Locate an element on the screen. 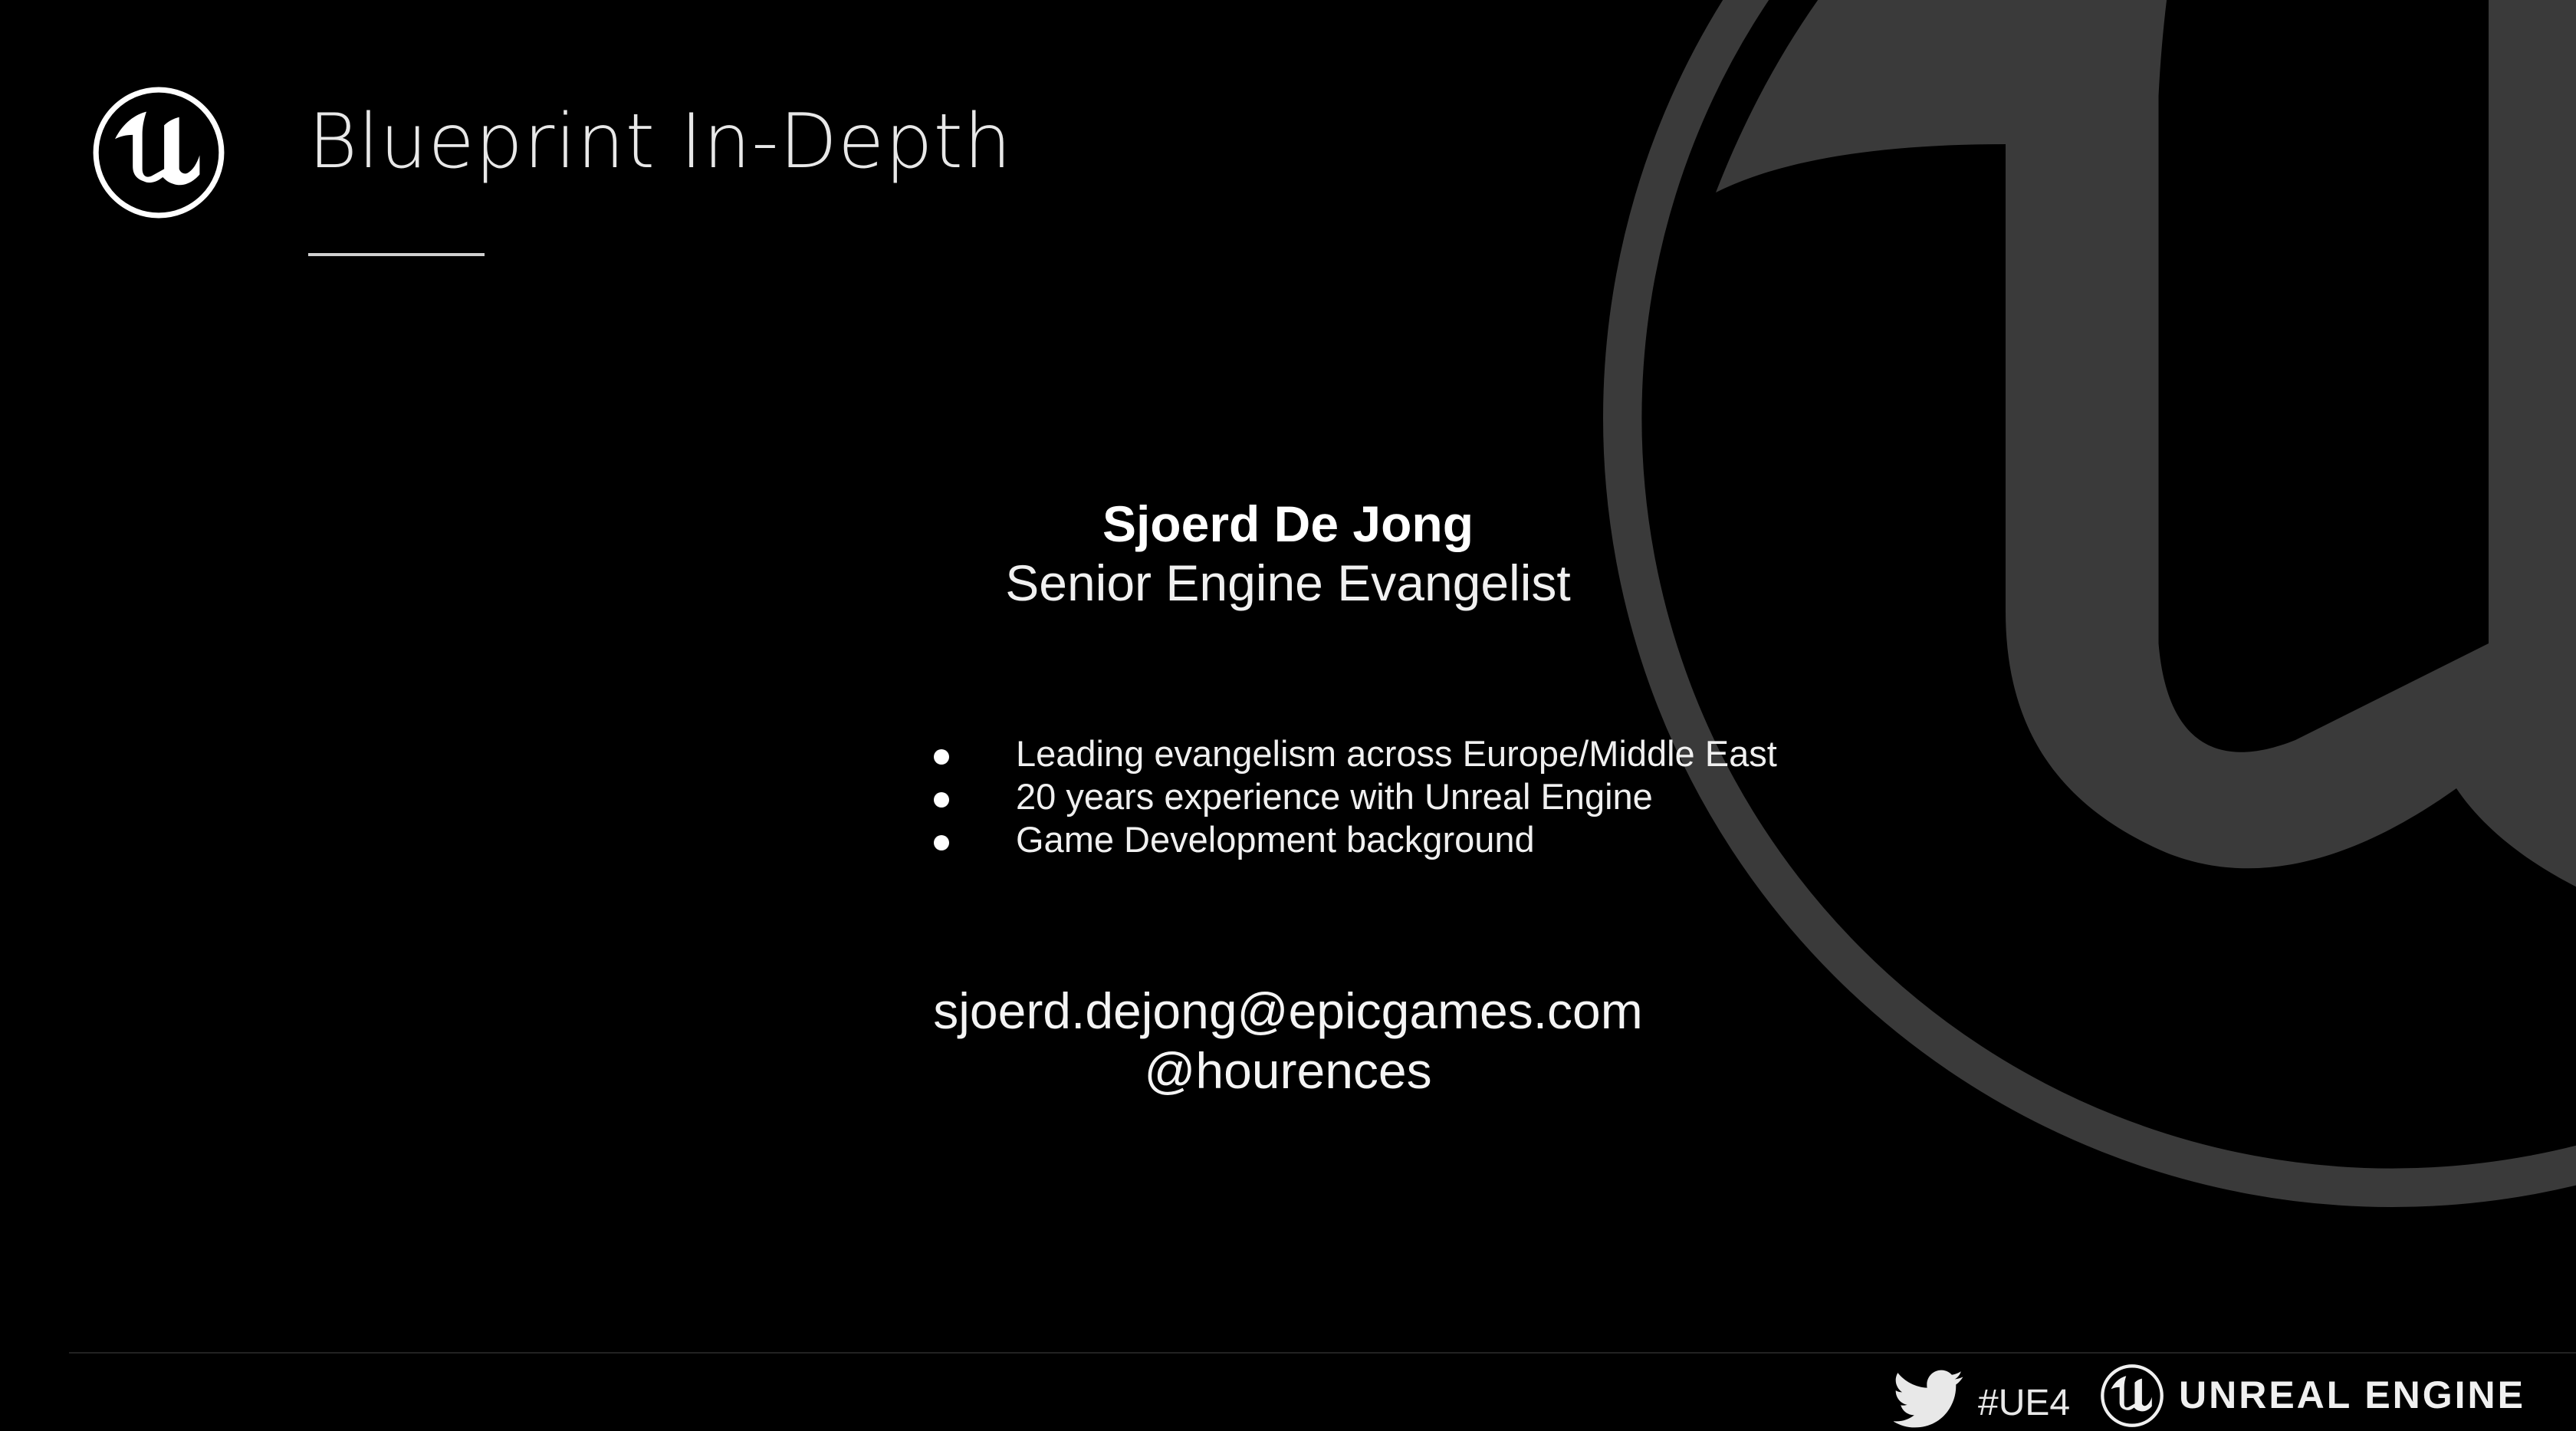  bullet-item: 20 years experience with Unreal Engine is located at coordinates (1355, 797).